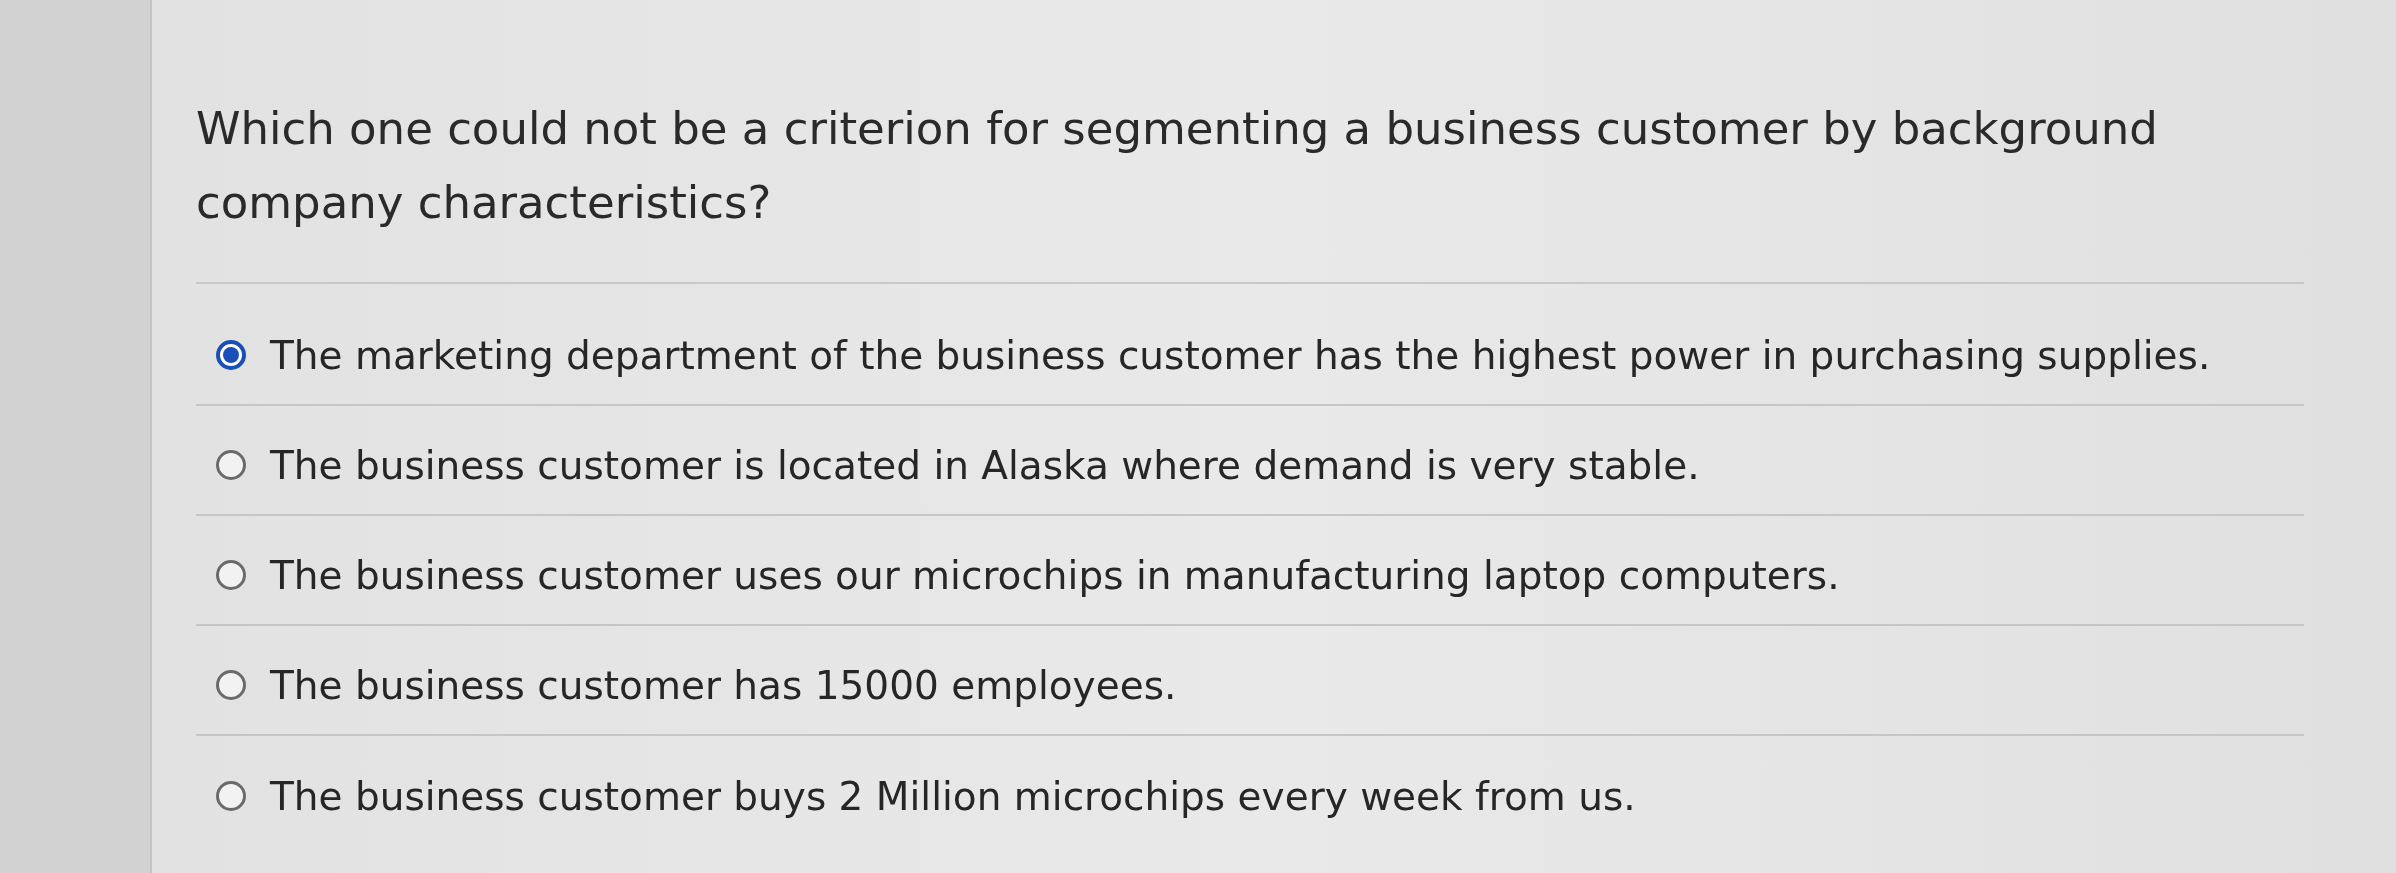 Image resolution: width=2396 pixels, height=873 pixels. Describe the element at coordinates (1240, 355) in the screenshot. I see `option-label: The marketing department of the business customer has the highest power in purchasing supplies.` at that location.